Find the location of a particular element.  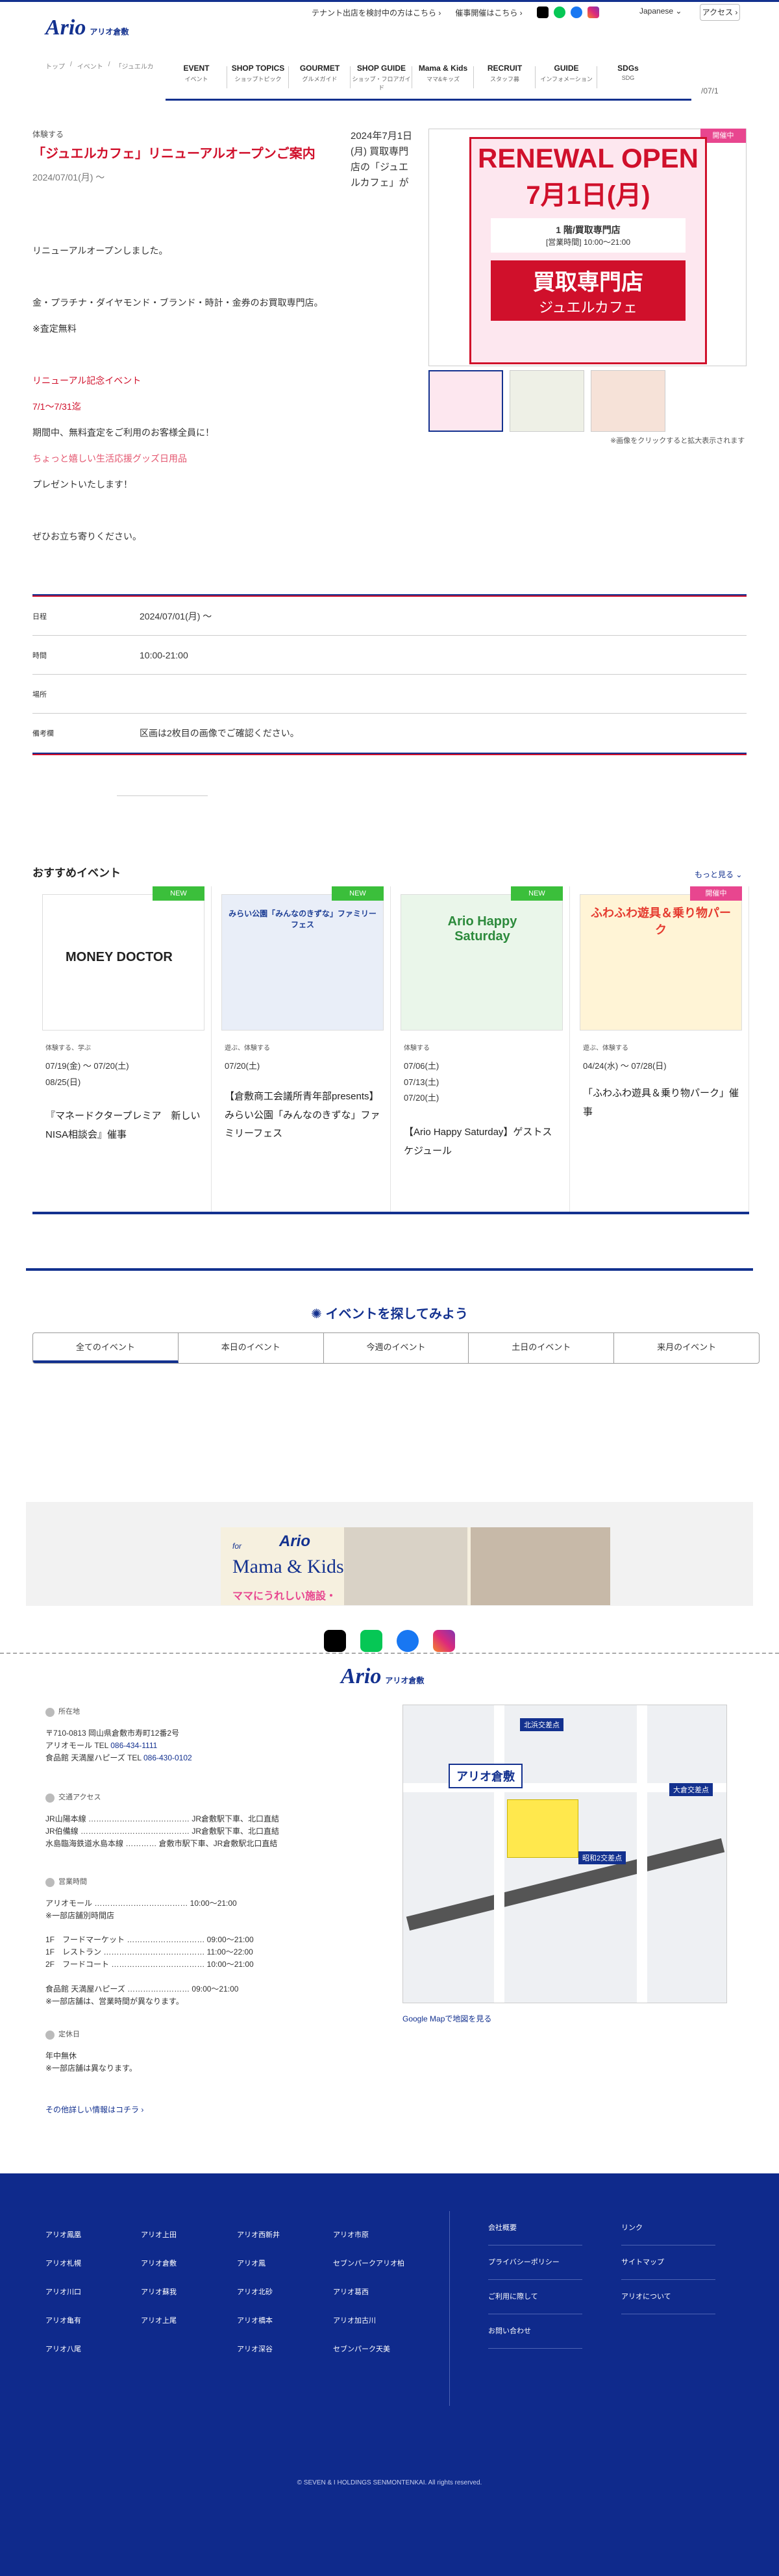

site-logo: Ario アリオ倉敷 is located at coordinates (87, 28).